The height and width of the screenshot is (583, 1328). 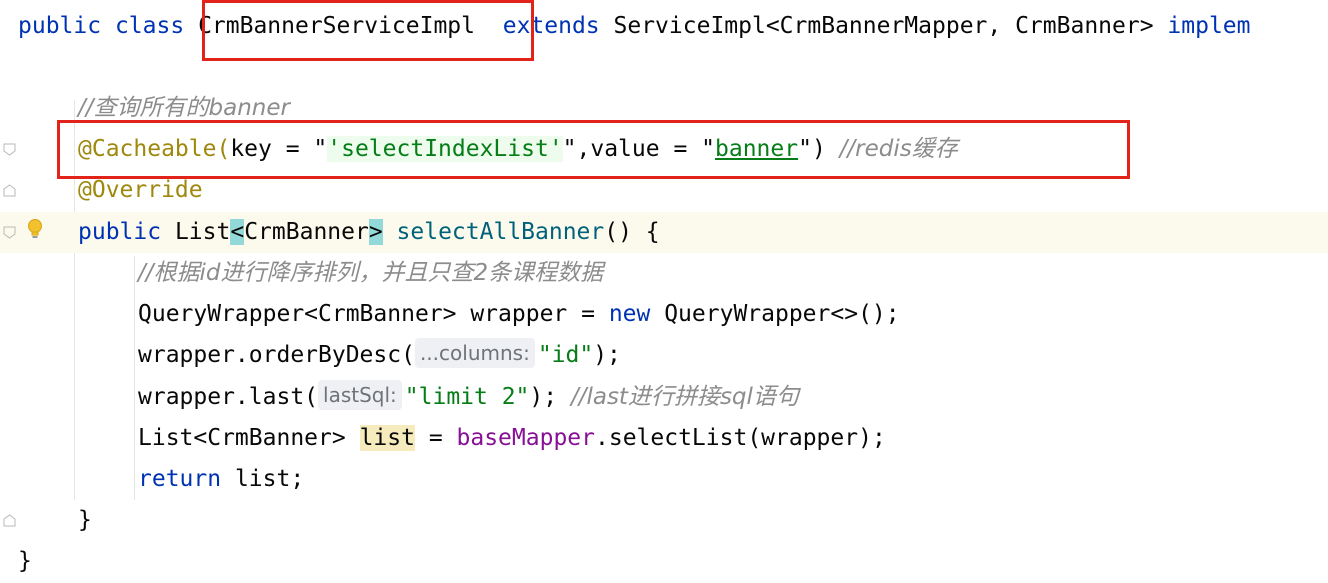 I want to click on keyword-implements: implem, so click(x=1209, y=26).